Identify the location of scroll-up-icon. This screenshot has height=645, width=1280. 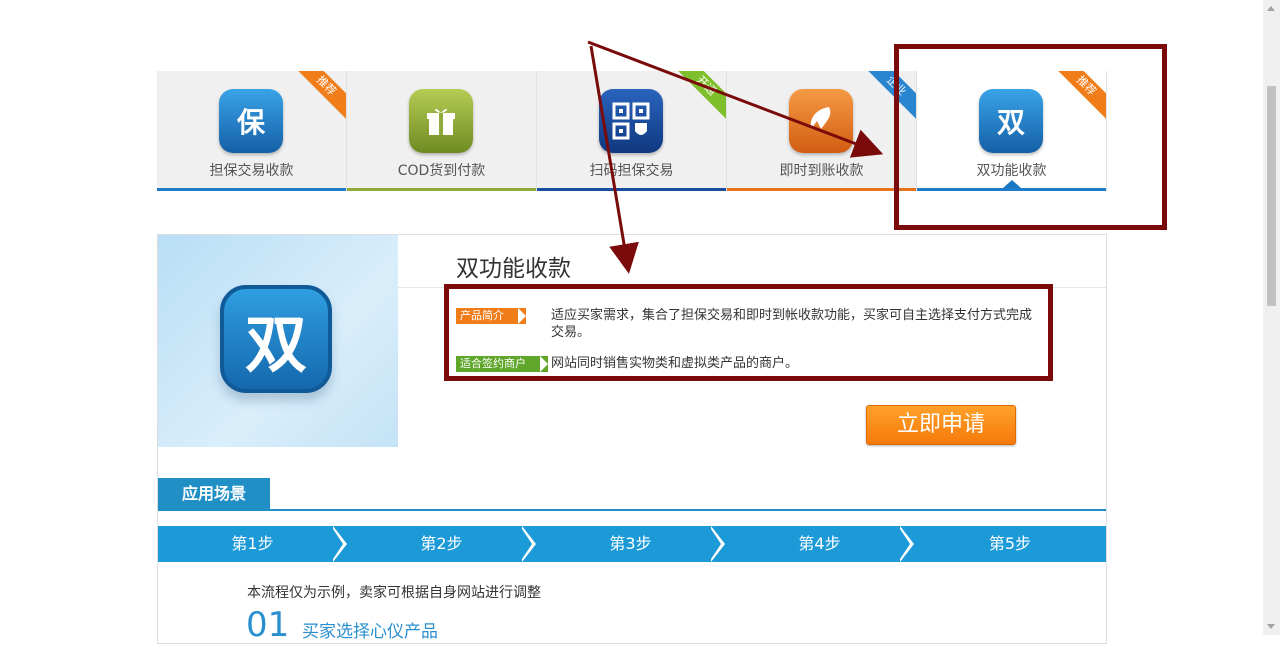
(1271, 8).